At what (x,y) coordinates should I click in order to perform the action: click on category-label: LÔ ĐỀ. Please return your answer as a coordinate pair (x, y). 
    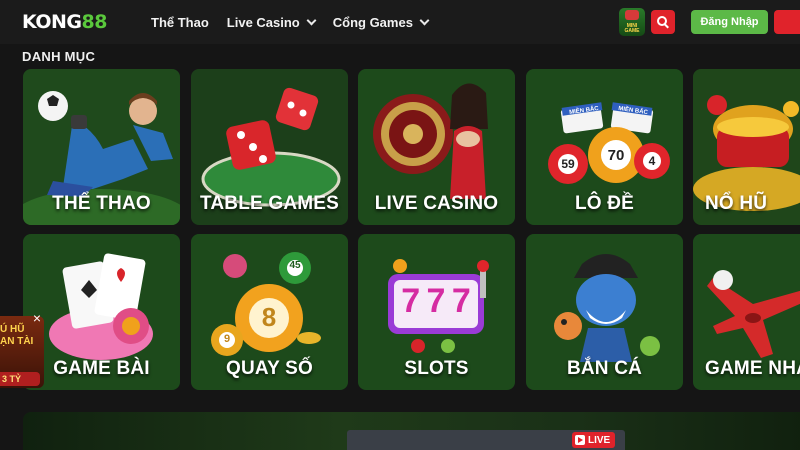
    Looking at the image, I should click on (604, 203).